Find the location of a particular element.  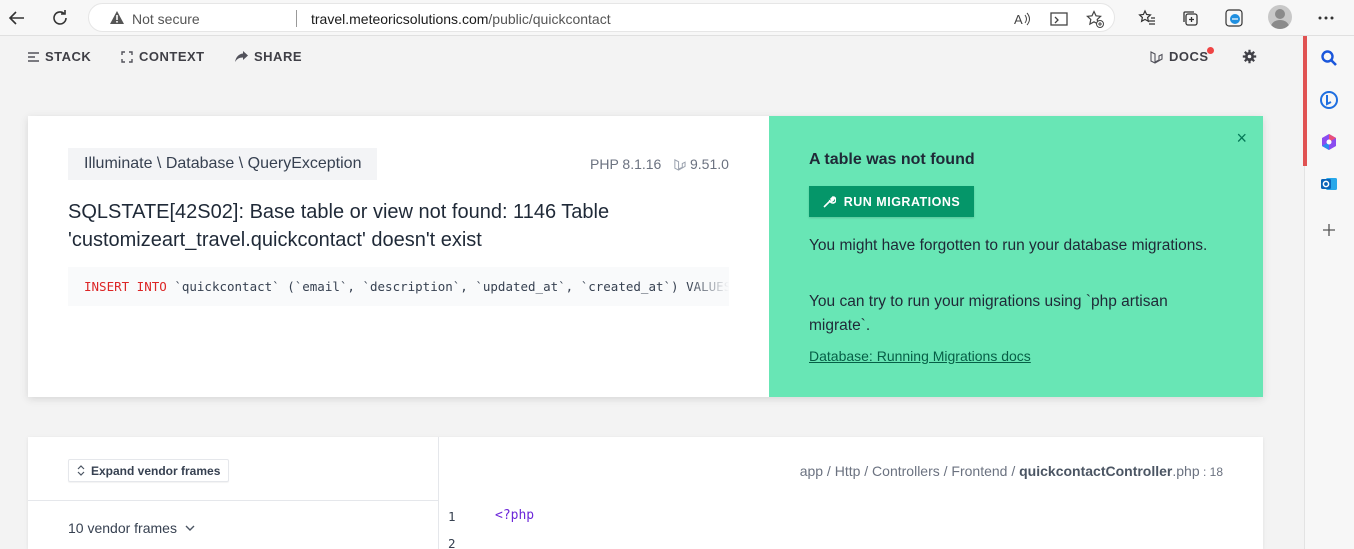

warning-icon is located at coordinates (117, 20).